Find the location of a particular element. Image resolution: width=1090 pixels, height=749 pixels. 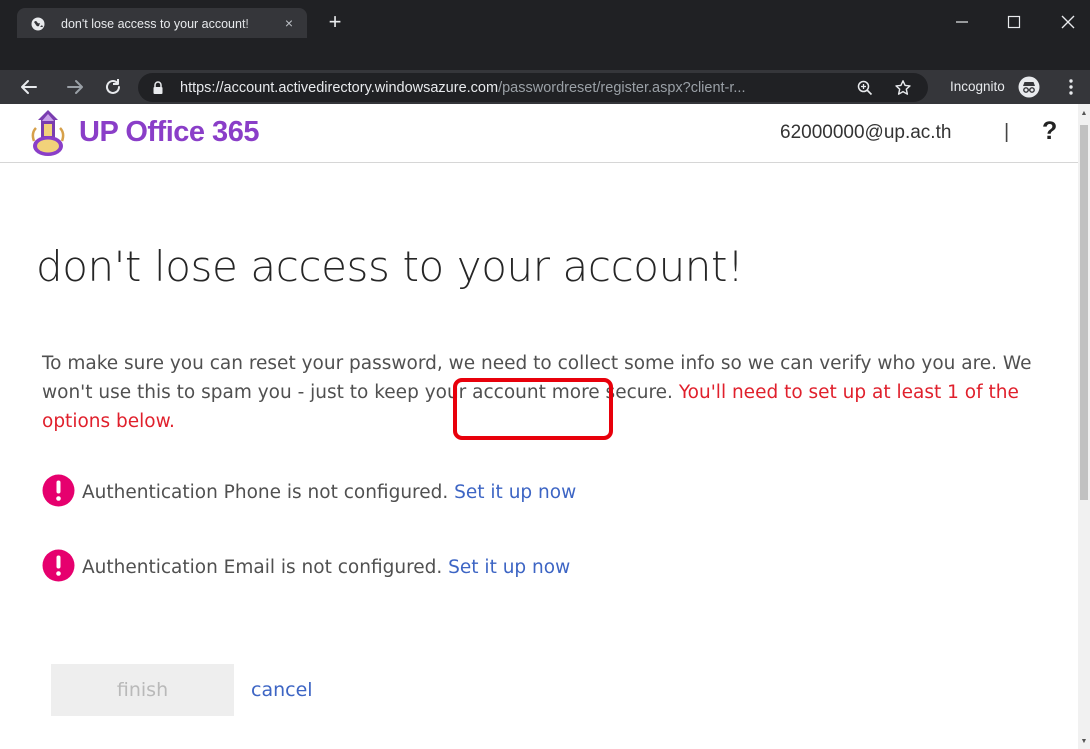

user-email: 62000000@up.ac.th is located at coordinates (865, 133).